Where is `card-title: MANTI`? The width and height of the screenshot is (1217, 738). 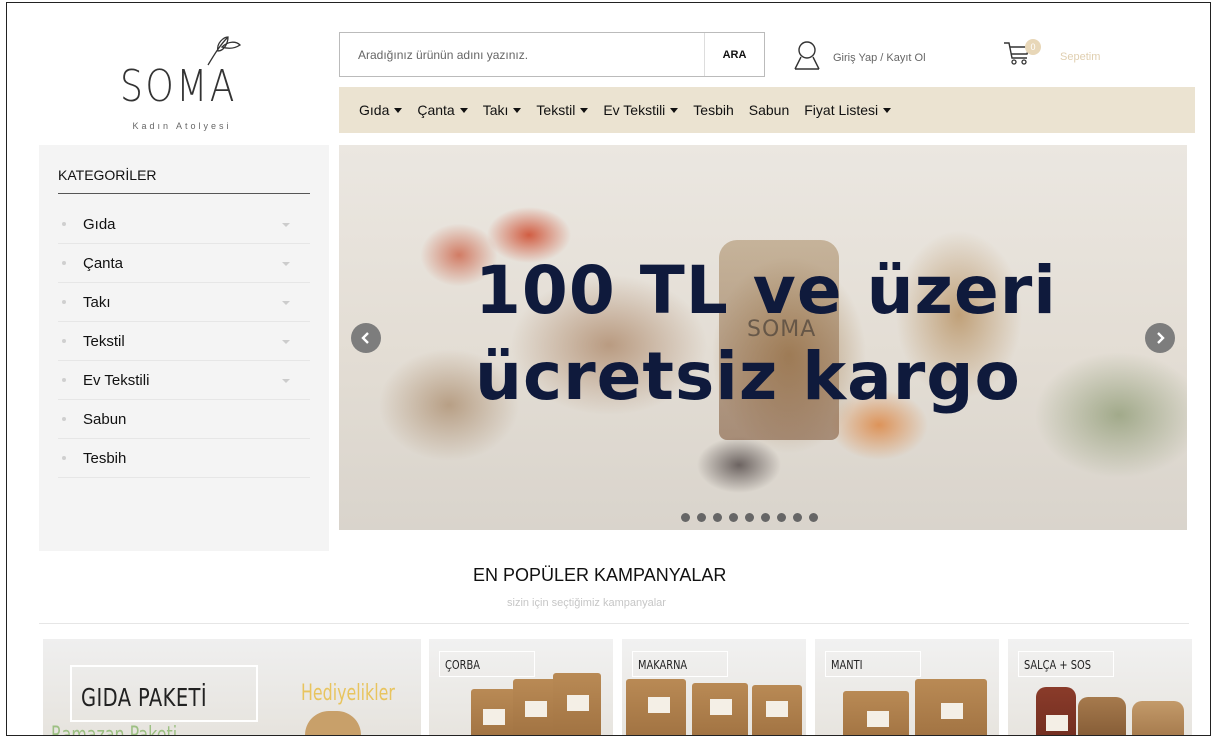 card-title: MANTI is located at coordinates (847, 665).